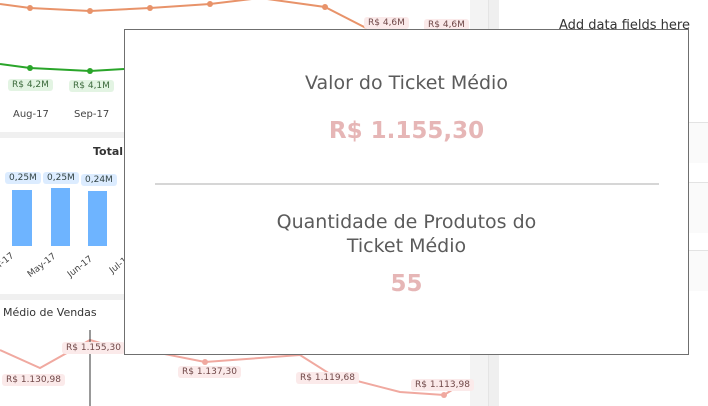  Describe the element at coordinates (406, 131) in the screenshot. I see `ticket-value: R$ 1.155,30` at that location.